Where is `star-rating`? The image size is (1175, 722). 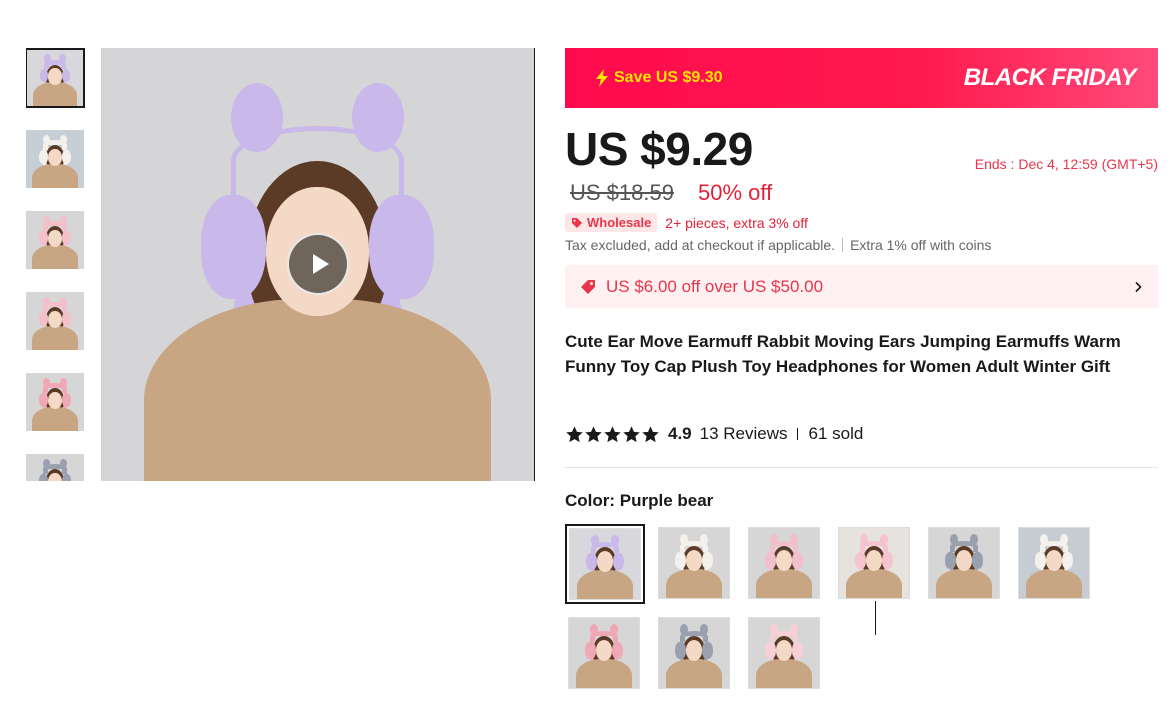 star-rating is located at coordinates (612, 434).